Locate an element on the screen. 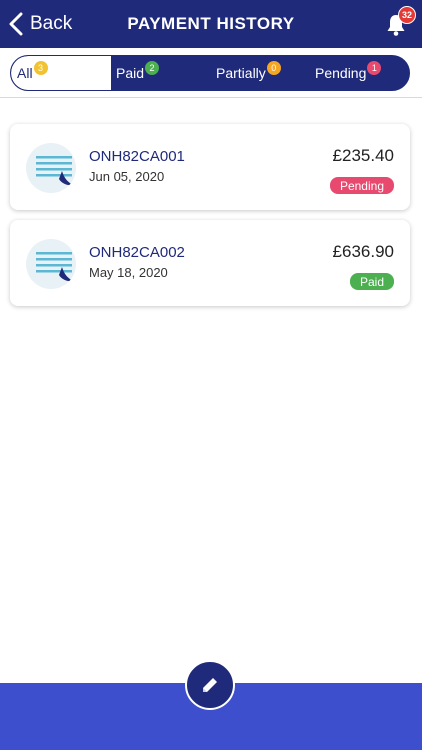  tab-paid-label: Paid is located at coordinates (130, 73).